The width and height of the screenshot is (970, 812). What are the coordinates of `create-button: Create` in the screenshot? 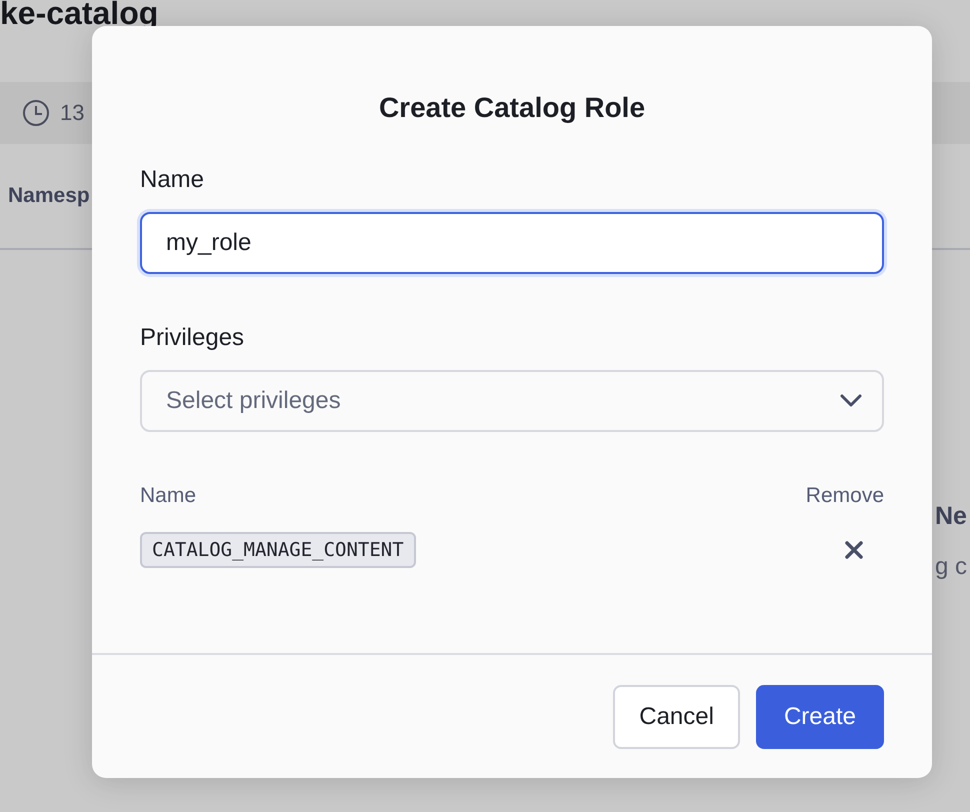 It's located at (820, 716).